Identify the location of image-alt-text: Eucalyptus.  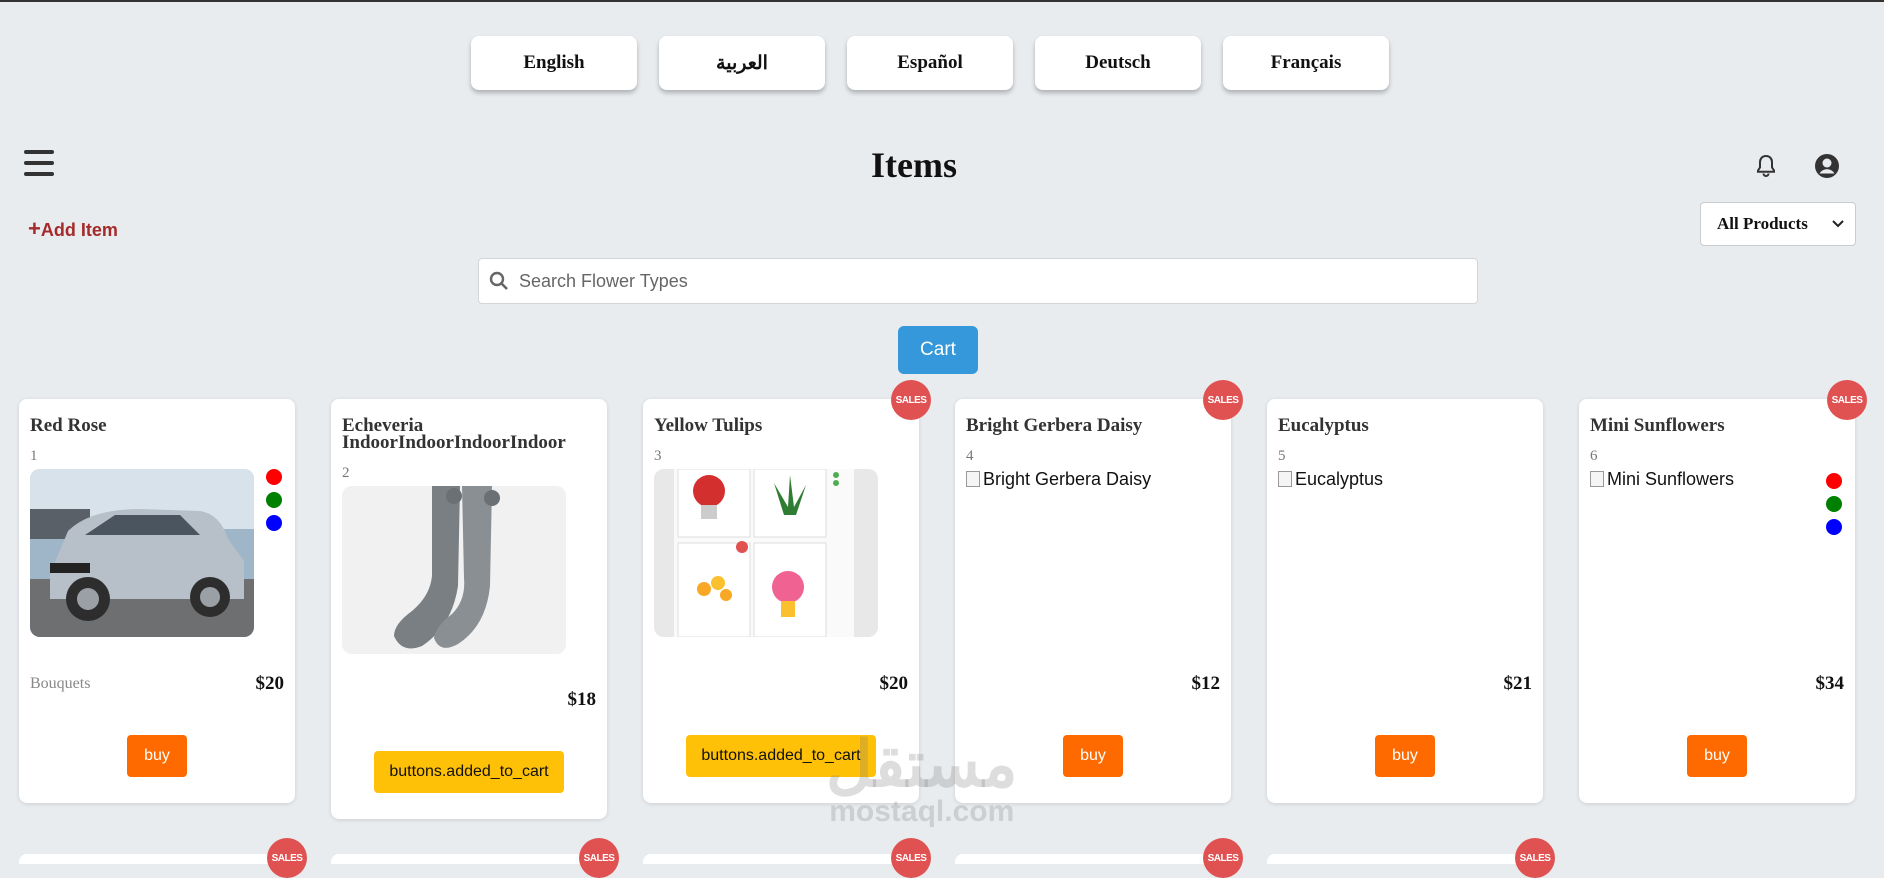
(1339, 479).